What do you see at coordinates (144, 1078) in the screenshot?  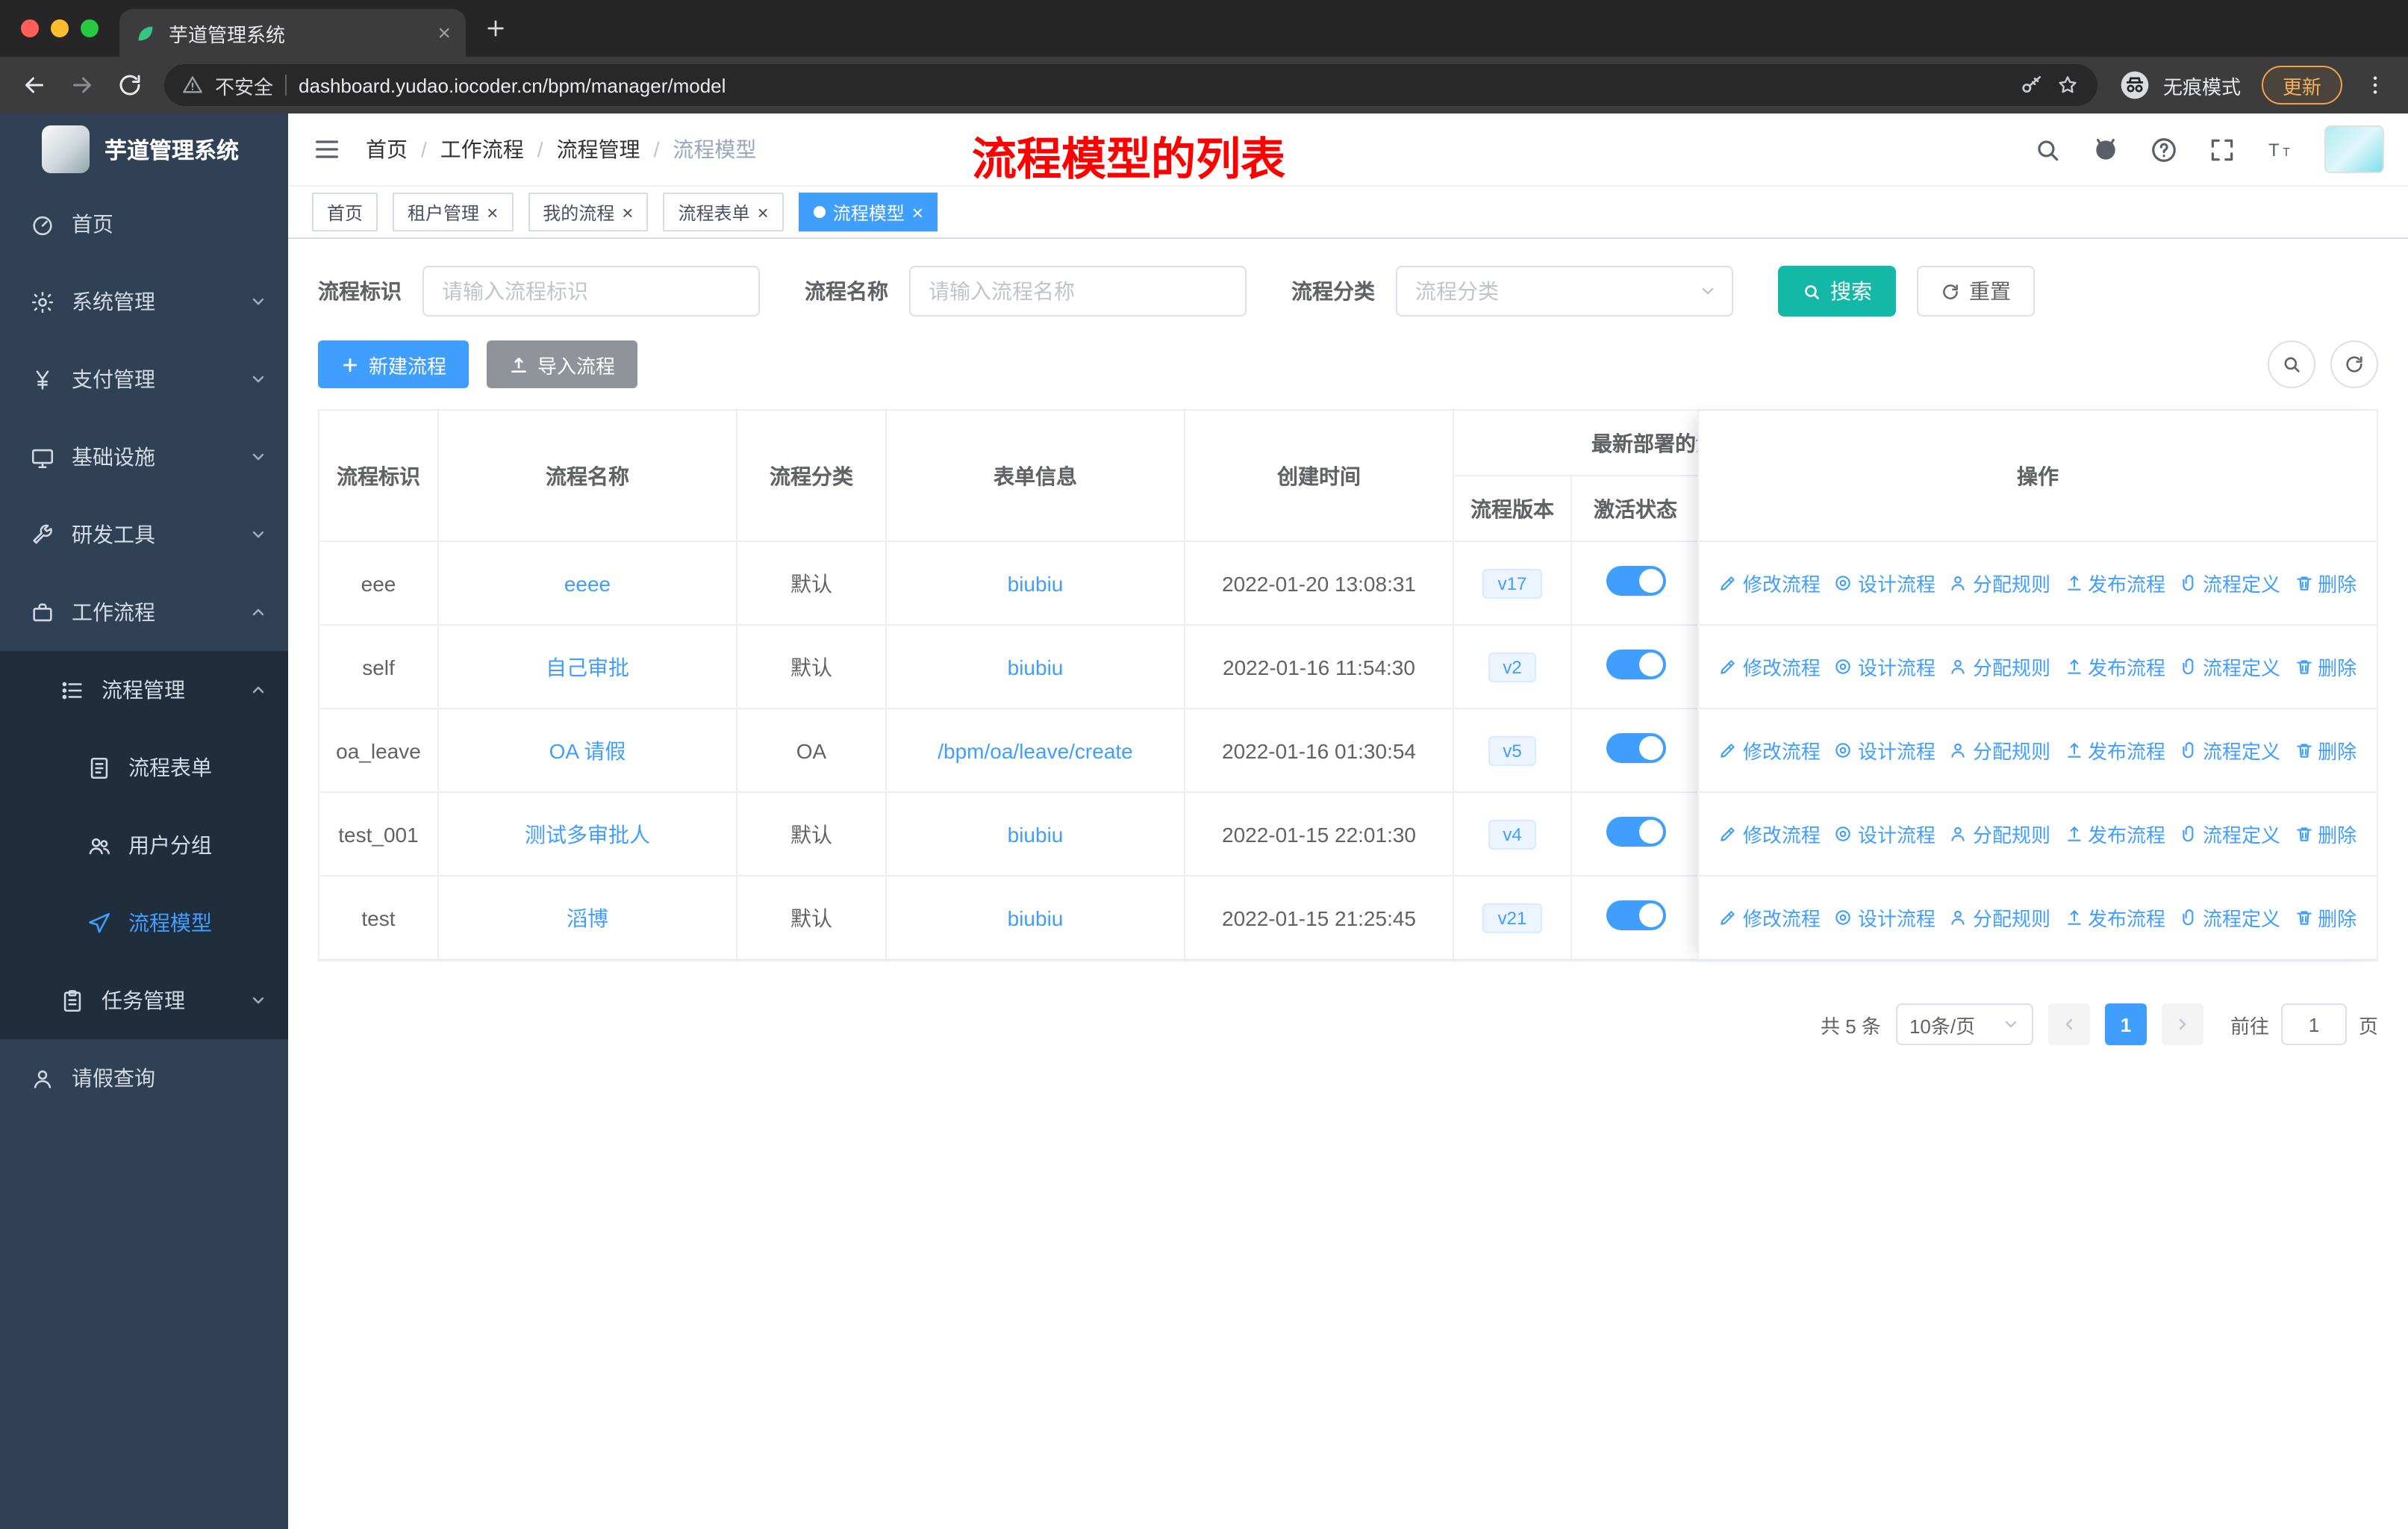 I see `sidebar-item-leave-query: 请假查询` at bounding box center [144, 1078].